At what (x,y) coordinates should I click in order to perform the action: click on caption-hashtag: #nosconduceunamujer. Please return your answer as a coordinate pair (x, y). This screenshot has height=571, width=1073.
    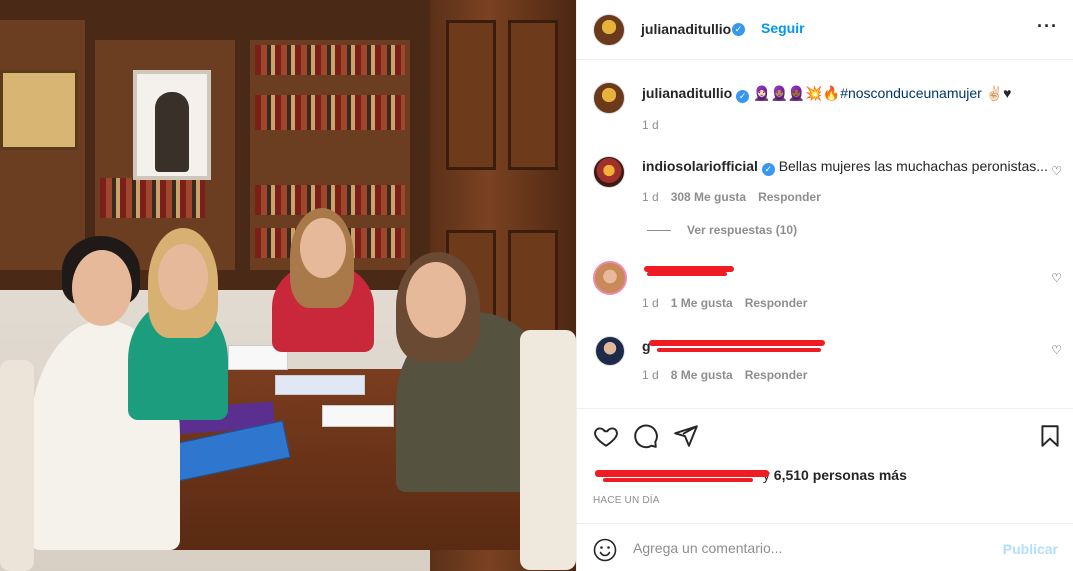
    Looking at the image, I should click on (911, 93).